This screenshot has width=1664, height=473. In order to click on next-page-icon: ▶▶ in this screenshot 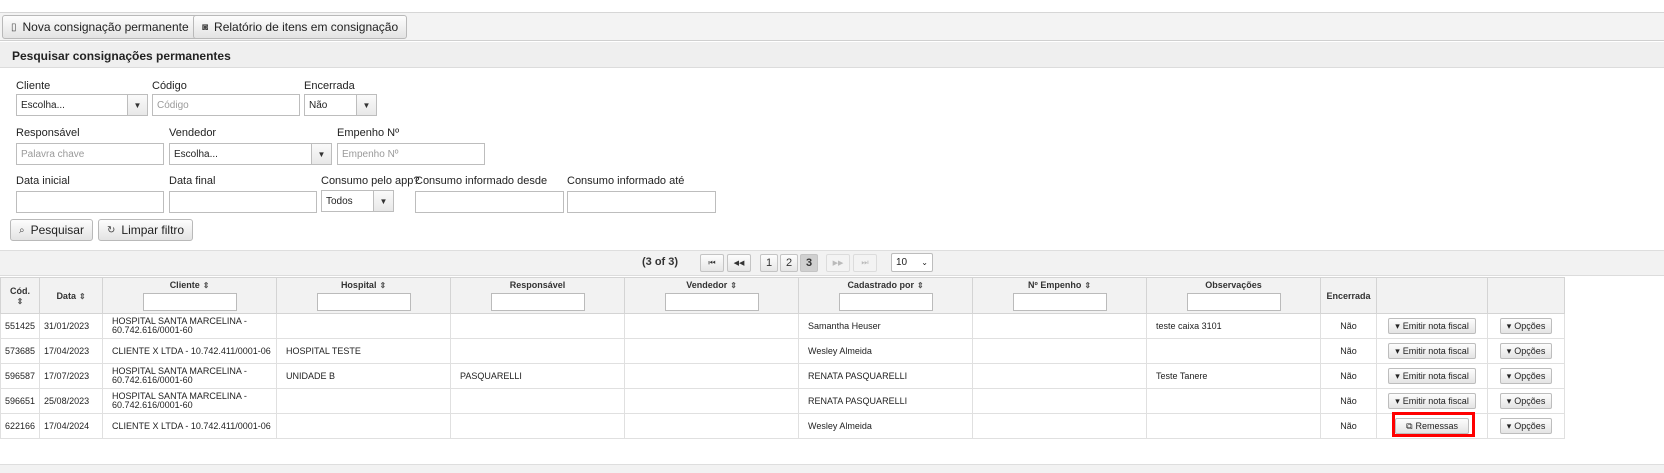, I will do `click(838, 263)`.